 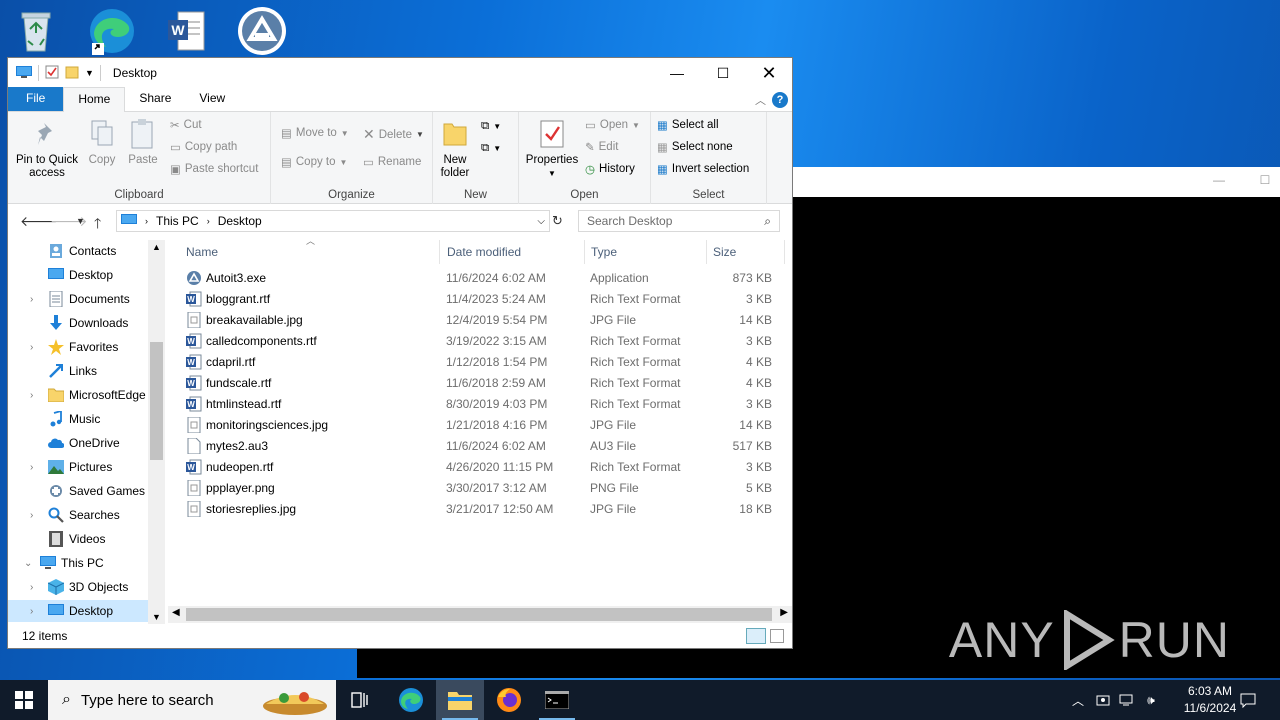 I want to click on file-explorer-taskbar-icon, so click(x=460, y=700).